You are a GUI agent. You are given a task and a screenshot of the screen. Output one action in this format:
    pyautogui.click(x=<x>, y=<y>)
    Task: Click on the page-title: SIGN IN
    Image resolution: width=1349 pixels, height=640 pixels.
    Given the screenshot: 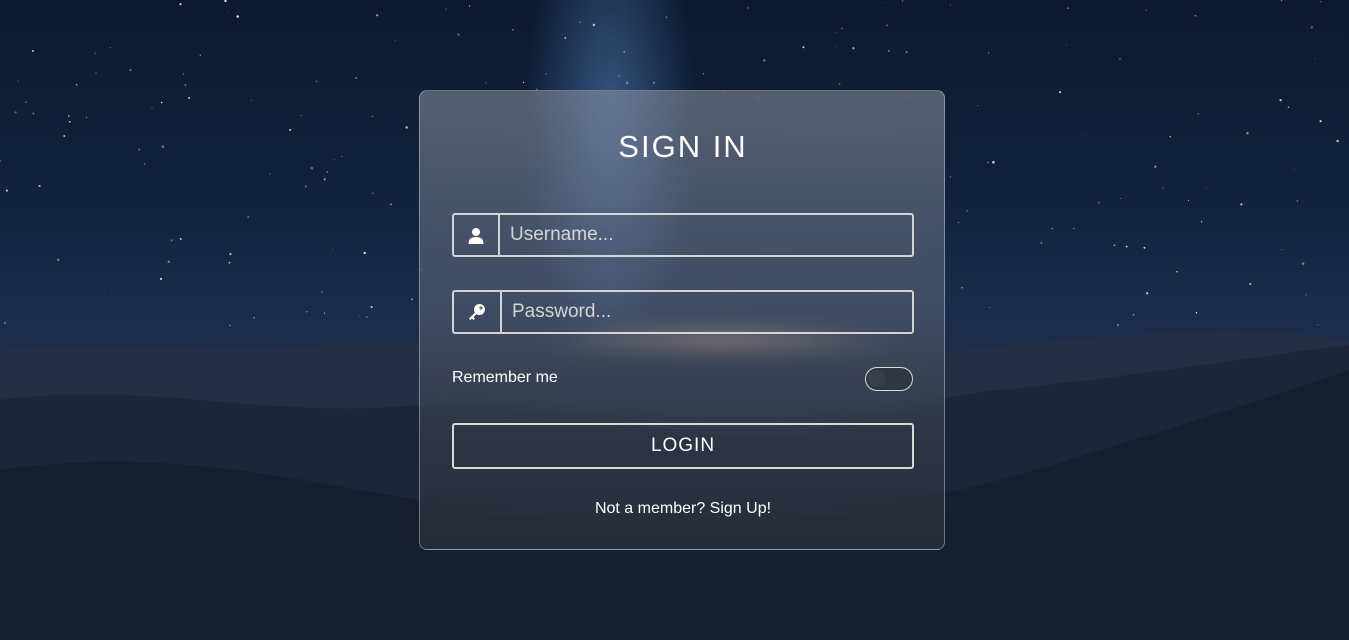 What is the action you would take?
    pyautogui.click(x=683, y=146)
    